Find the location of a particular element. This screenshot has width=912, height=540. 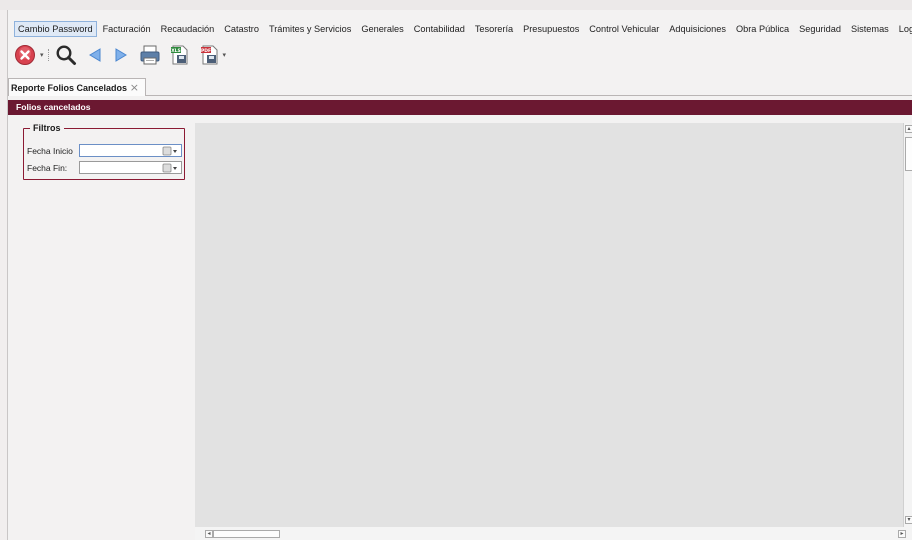

tab-reporte-folios-cancelados: Reporte Folios Cancelados × is located at coordinates (77, 87).